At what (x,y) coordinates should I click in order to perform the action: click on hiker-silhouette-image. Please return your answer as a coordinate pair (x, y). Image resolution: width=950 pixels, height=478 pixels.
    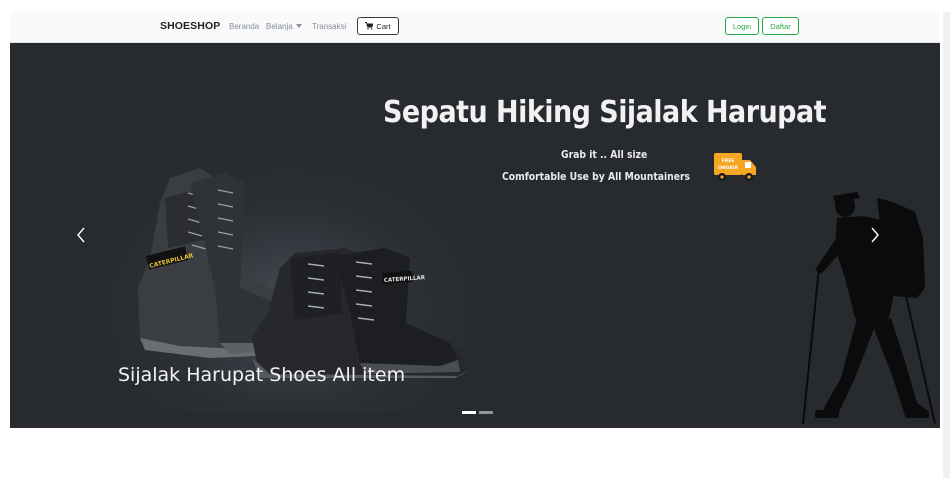
    Looking at the image, I should click on (869, 308).